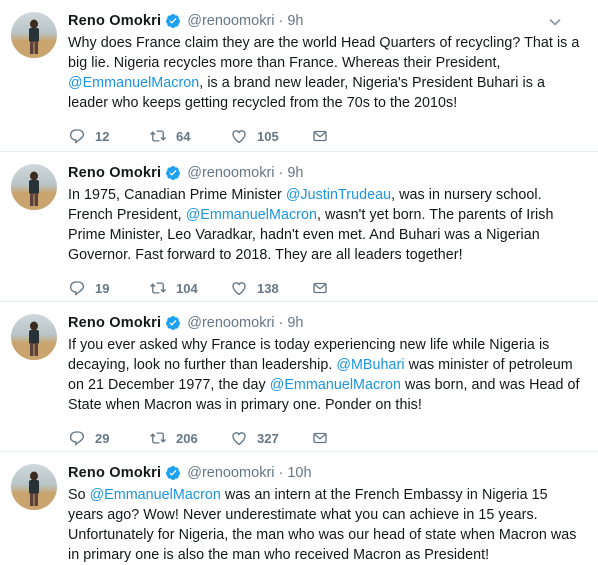 This screenshot has width=598, height=565. I want to click on reply-count: 12, so click(102, 136).